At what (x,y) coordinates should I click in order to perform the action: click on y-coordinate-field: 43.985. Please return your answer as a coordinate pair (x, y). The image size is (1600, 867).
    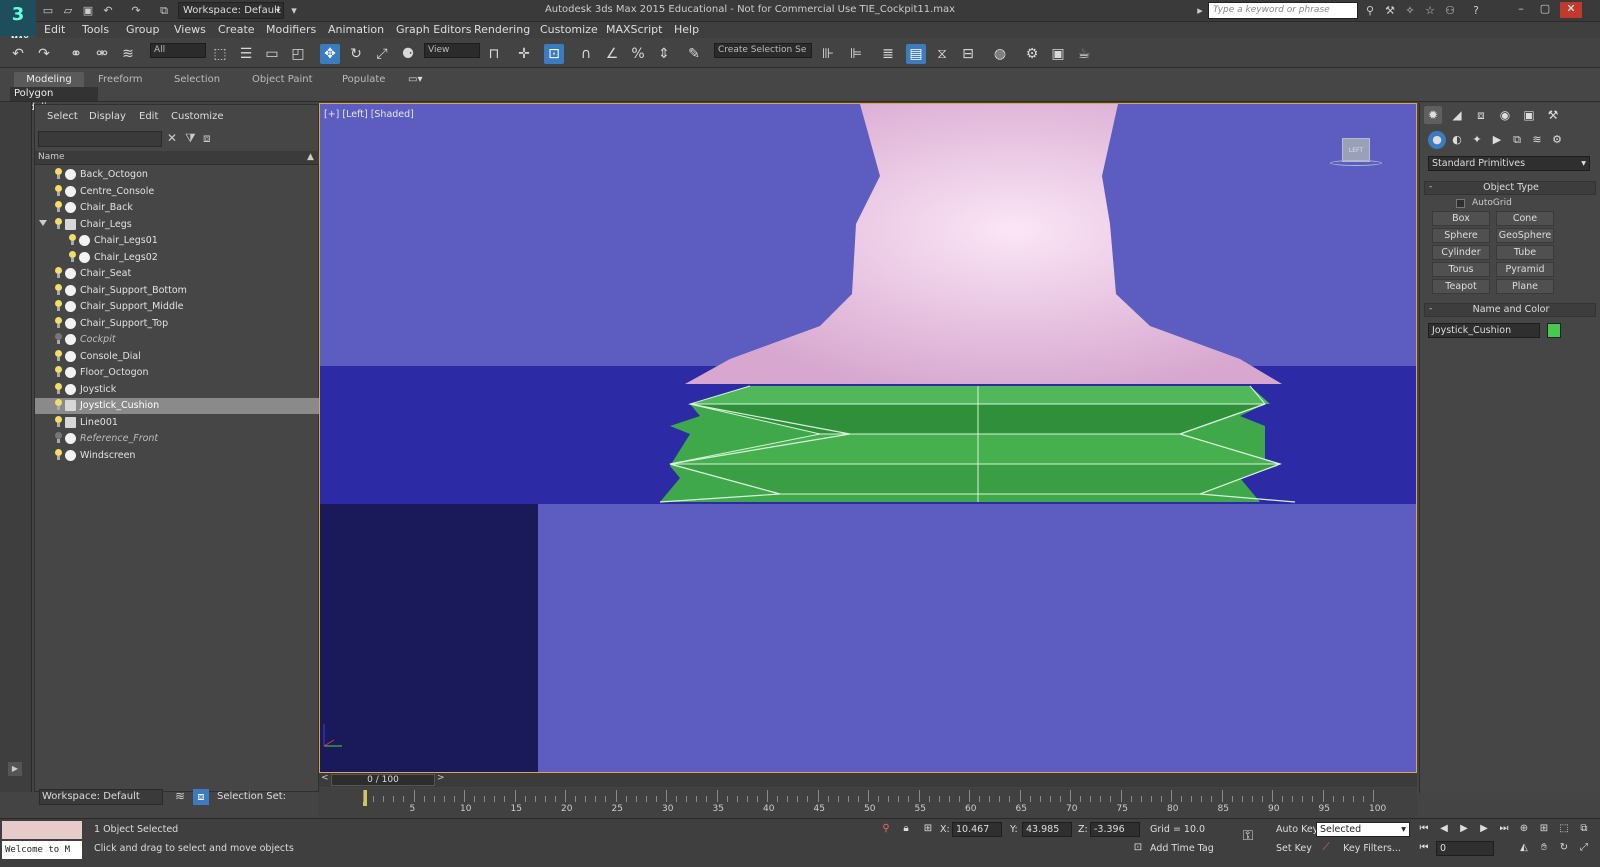
    Looking at the image, I should click on (1047, 829).